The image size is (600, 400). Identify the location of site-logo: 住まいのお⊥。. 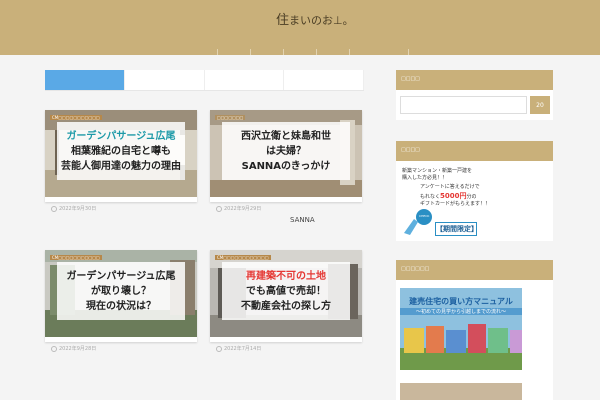
(315, 18).